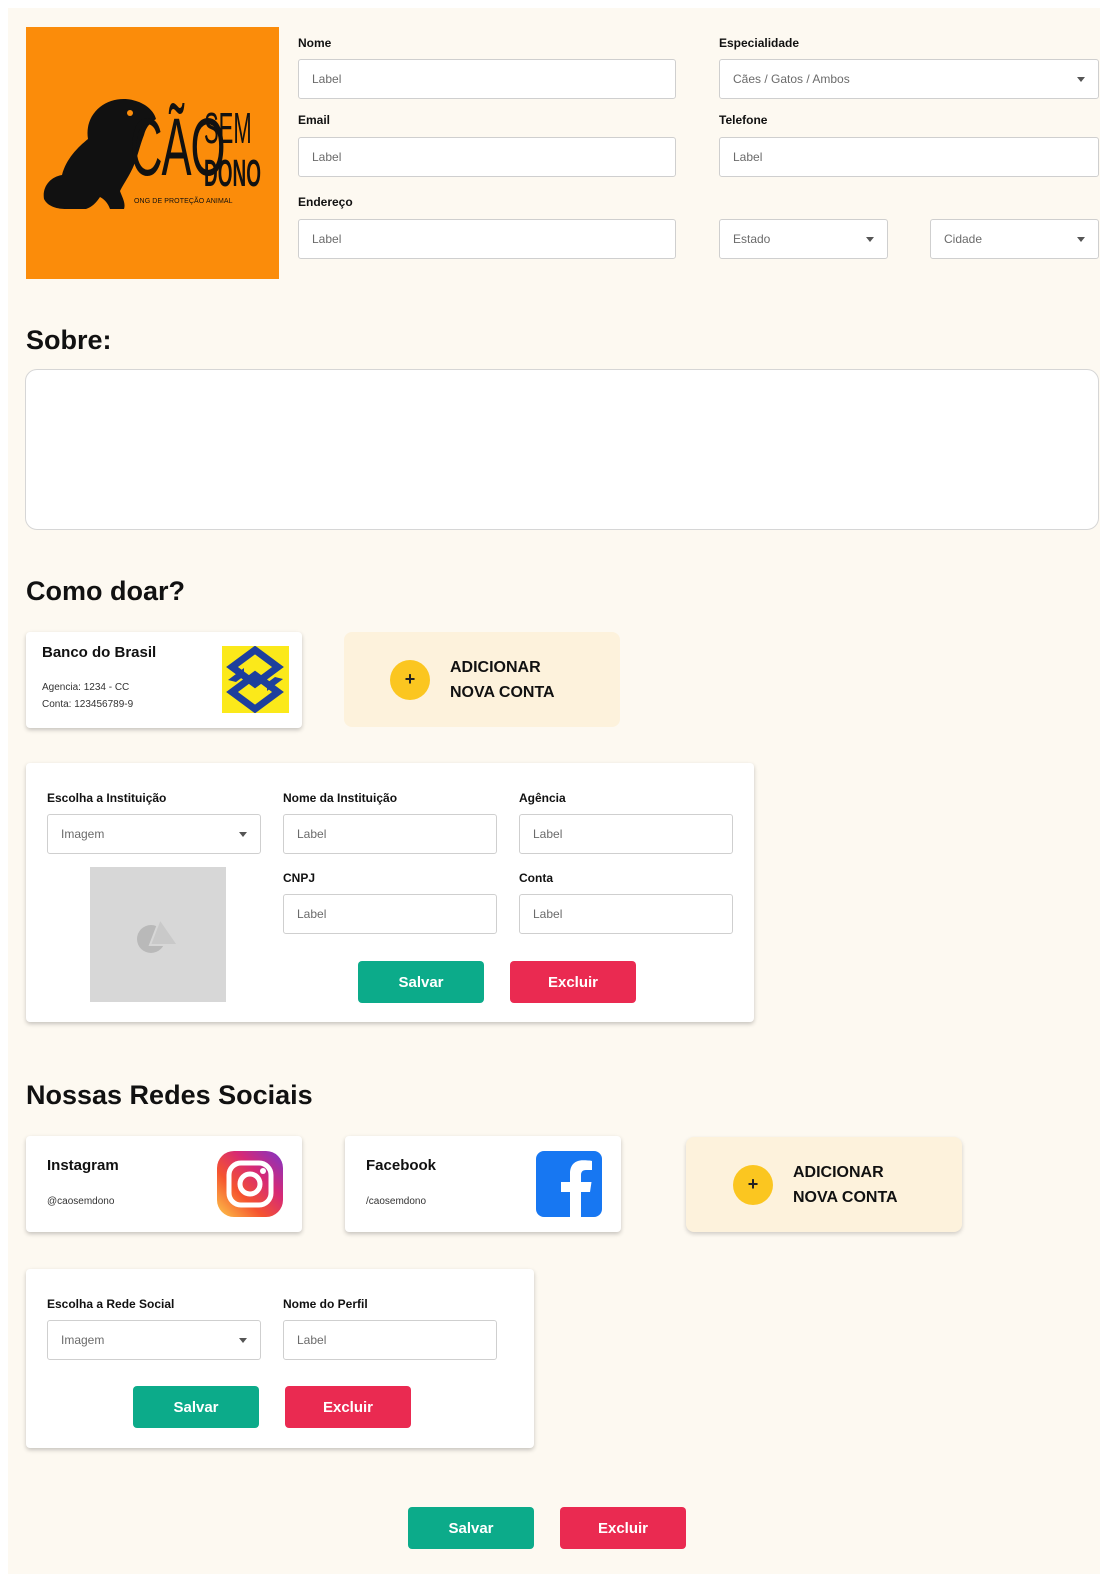  Describe the element at coordinates (845, 1185) in the screenshot. I see `add-social-account-text: ADICIONAR NOVA CONTA` at that location.